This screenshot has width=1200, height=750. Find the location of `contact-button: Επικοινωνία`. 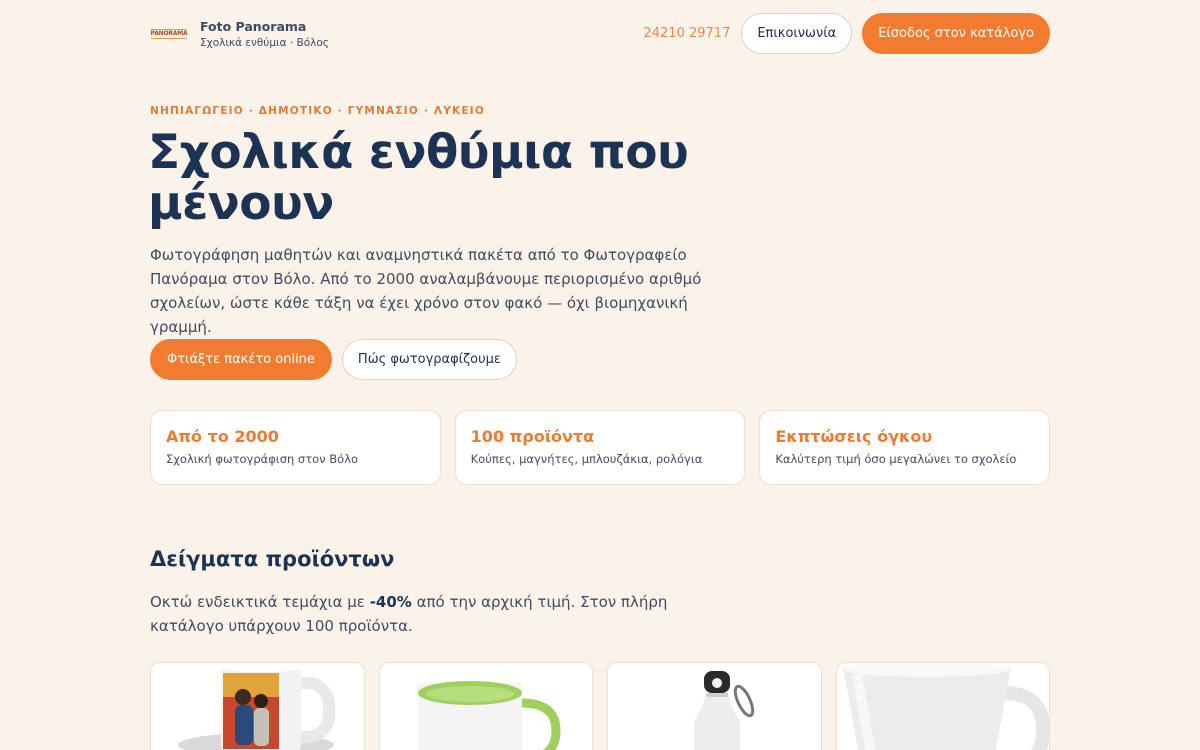

contact-button: Επικοινωνία is located at coordinates (797, 33).